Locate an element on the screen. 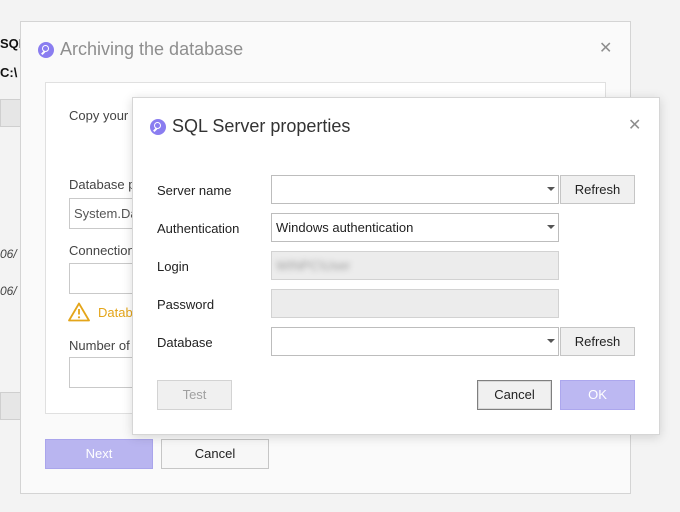 The width and height of the screenshot is (680, 512). archive-dialog-title: Archiving the database is located at coordinates (140, 49).